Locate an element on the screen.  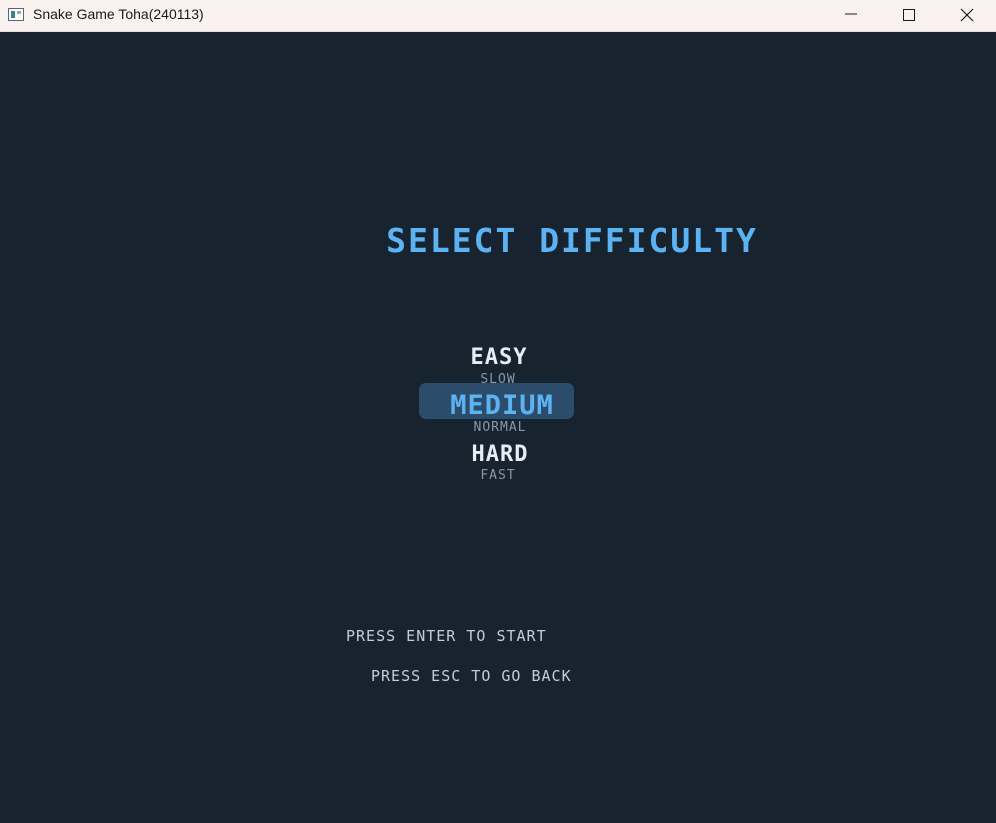
option-easy-speed: SLOW is located at coordinates (498, 379).